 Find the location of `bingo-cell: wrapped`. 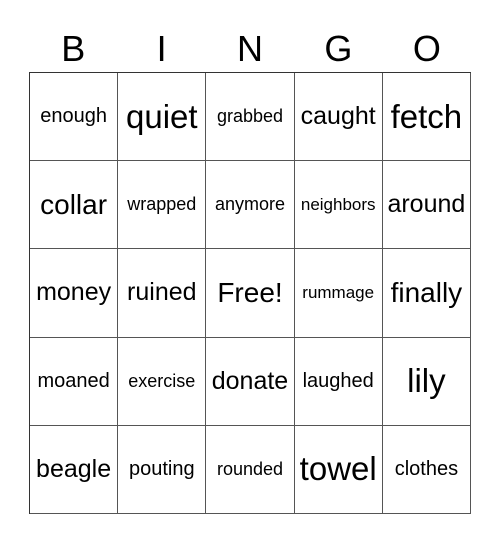

bingo-cell: wrapped is located at coordinates (162, 205).